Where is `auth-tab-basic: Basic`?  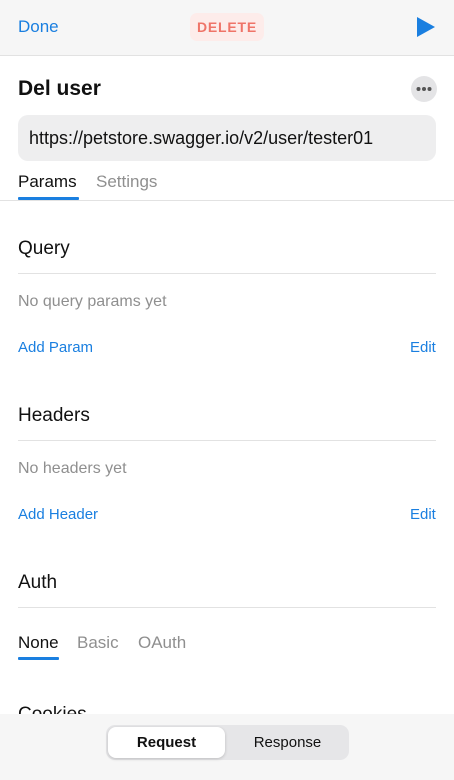
auth-tab-basic: Basic is located at coordinates (98, 643).